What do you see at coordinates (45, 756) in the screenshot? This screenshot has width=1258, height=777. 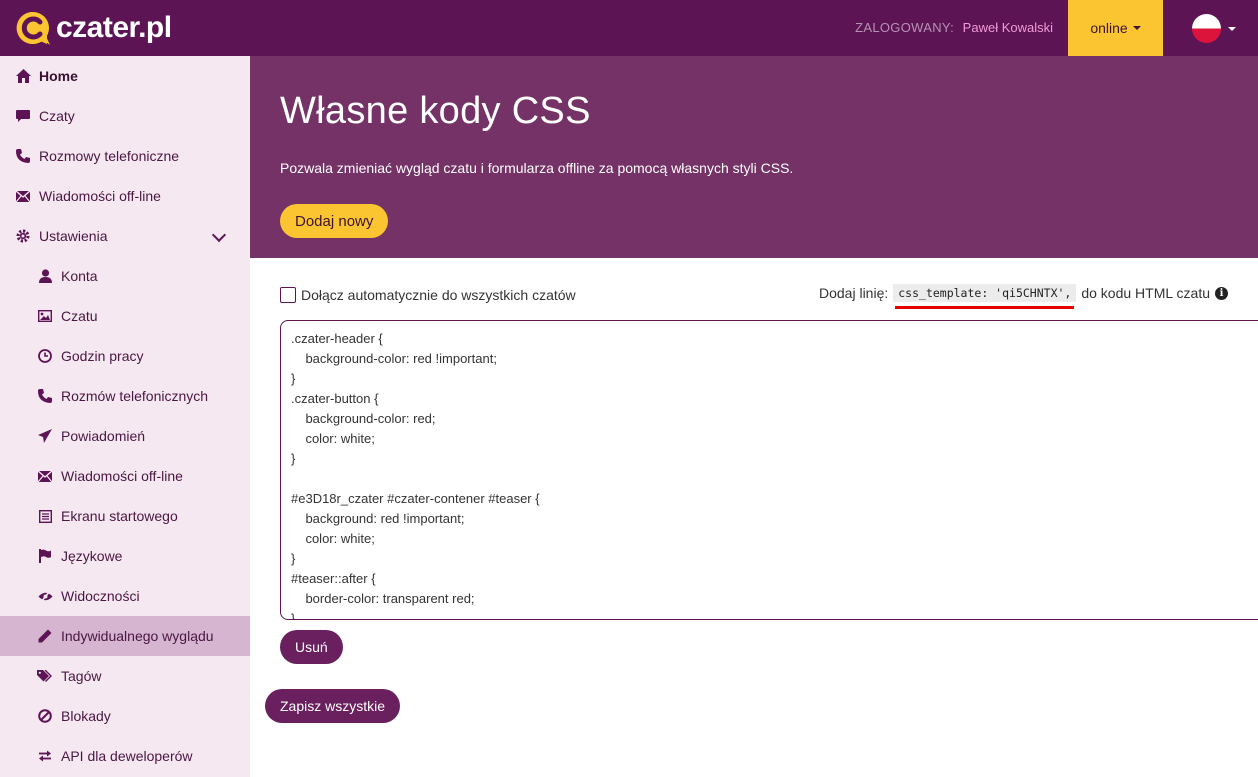 I see `exchange-icon` at bounding box center [45, 756].